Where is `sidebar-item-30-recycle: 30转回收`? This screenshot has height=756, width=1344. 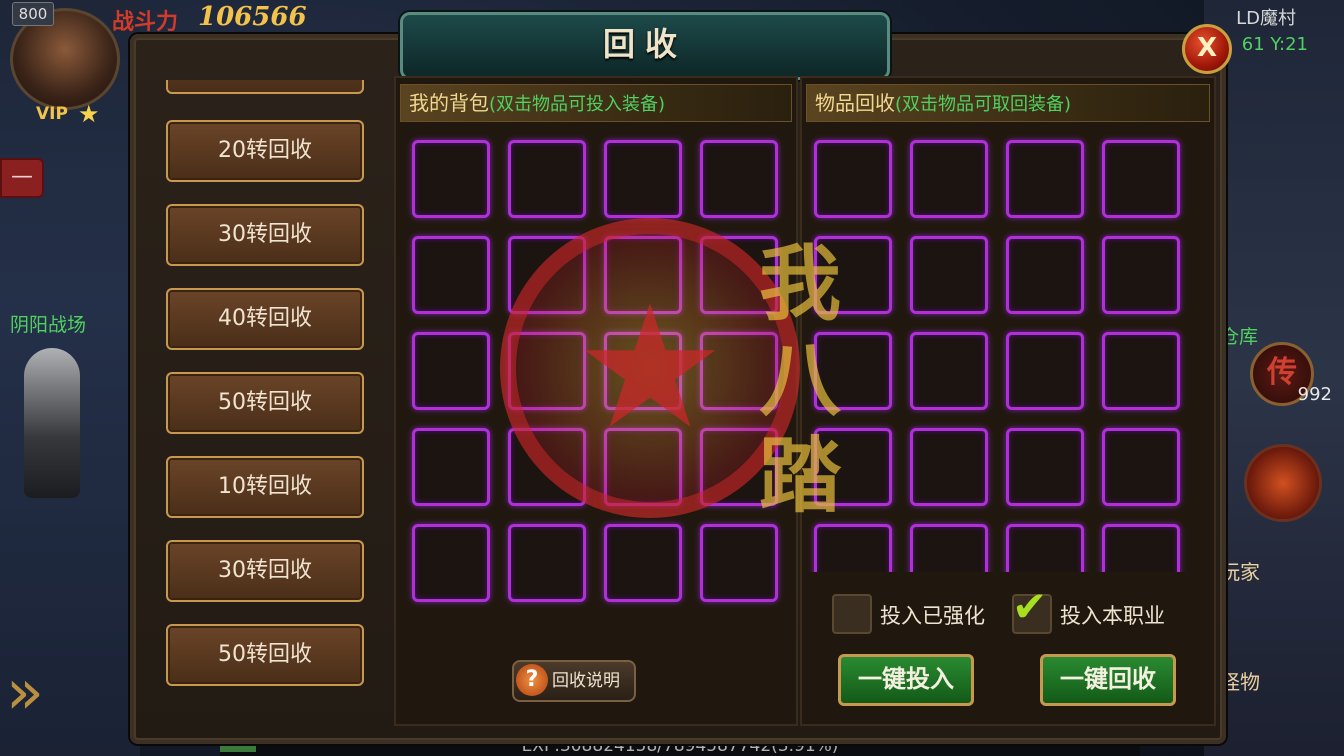 sidebar-item-30-recycle: 30转回收 is located at coordinates (265, 235).